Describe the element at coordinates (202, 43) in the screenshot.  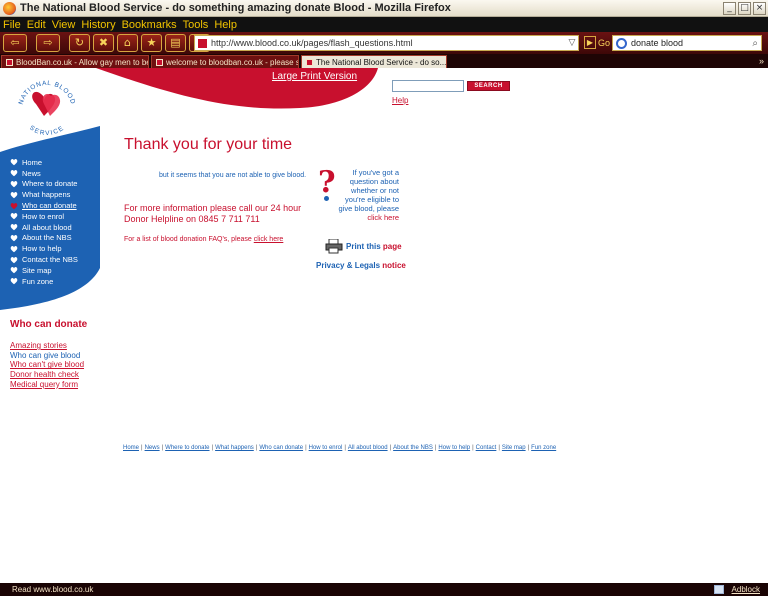
I see `site-favicon-icon` at that location.